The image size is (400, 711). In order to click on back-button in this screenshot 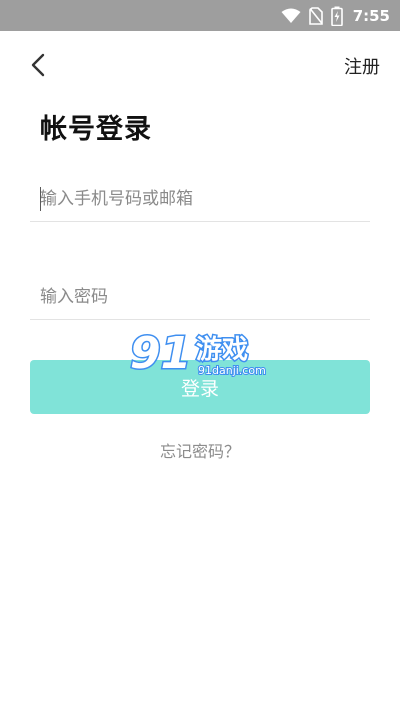, I will do `click(38, 65)`.